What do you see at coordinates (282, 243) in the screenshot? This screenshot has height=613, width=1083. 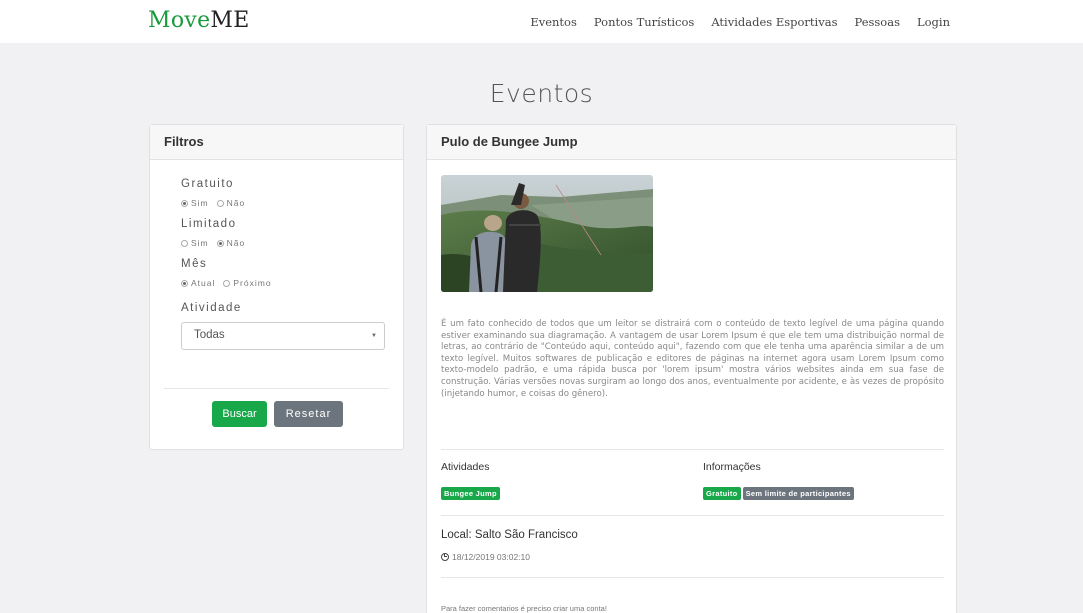 I see `filter-limitado-options: Sim Não` at bounding box center [282, 243].